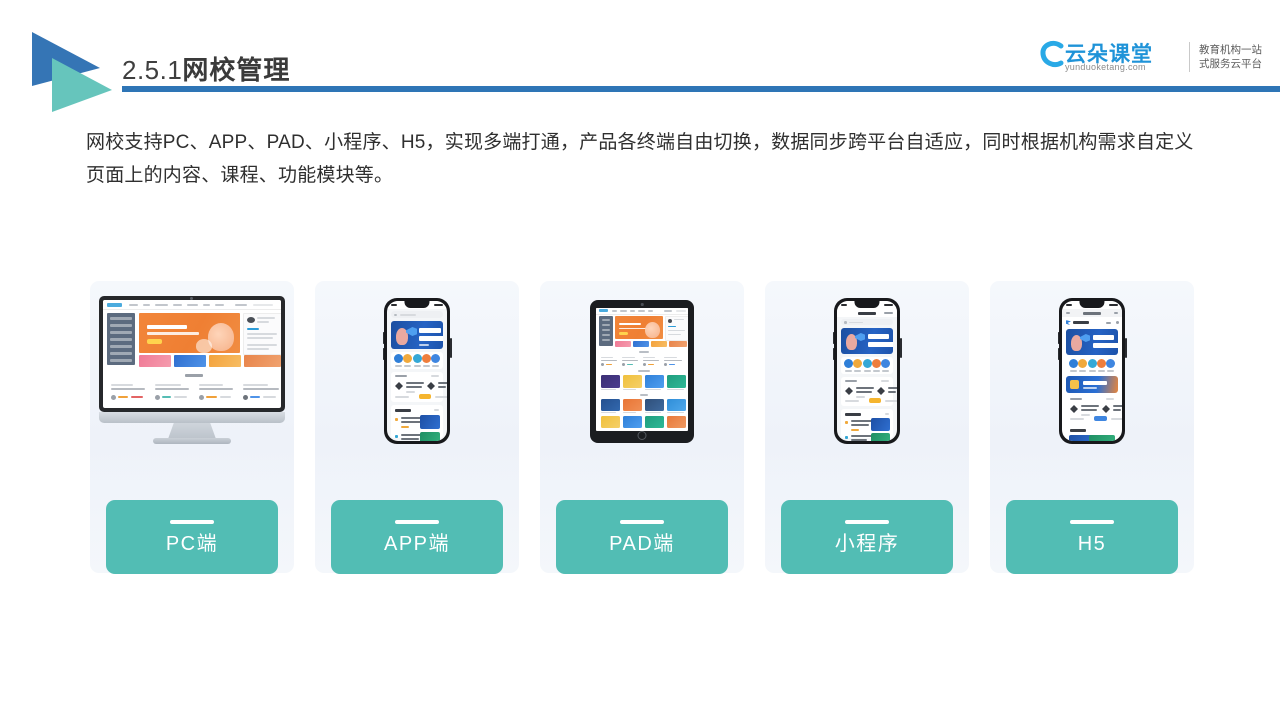  I want to click on device-illustration-miniprogram, so click(867, 371).